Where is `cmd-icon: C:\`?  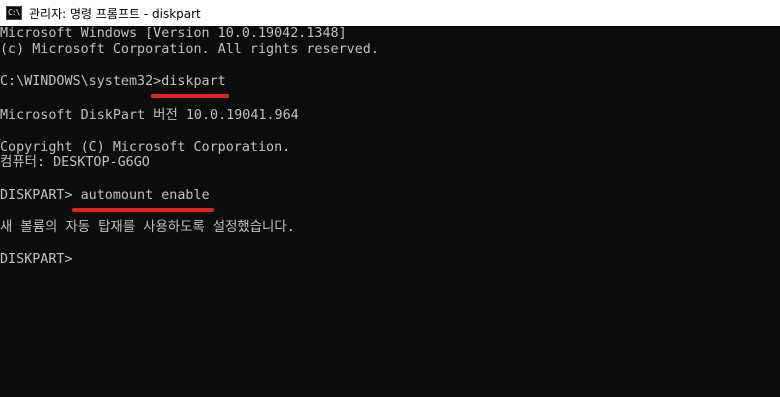
cmd-icon: C:\ is located at coordinates (14, 13).